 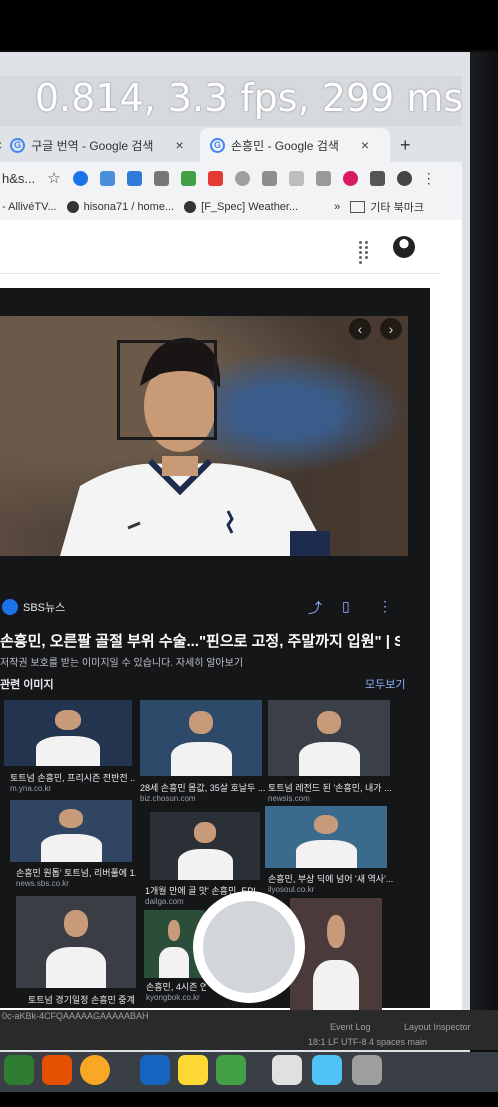 I want to click on sbs-logo-icon, so click(x=10, y=607).